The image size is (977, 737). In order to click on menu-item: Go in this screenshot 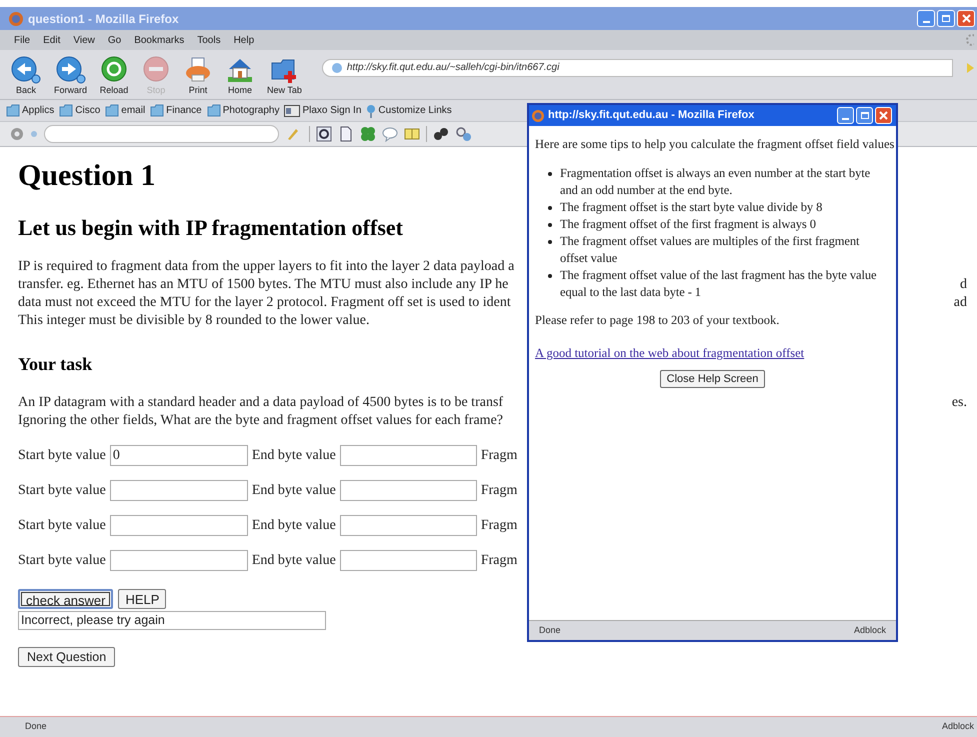, I will do `click(115, 40)`.